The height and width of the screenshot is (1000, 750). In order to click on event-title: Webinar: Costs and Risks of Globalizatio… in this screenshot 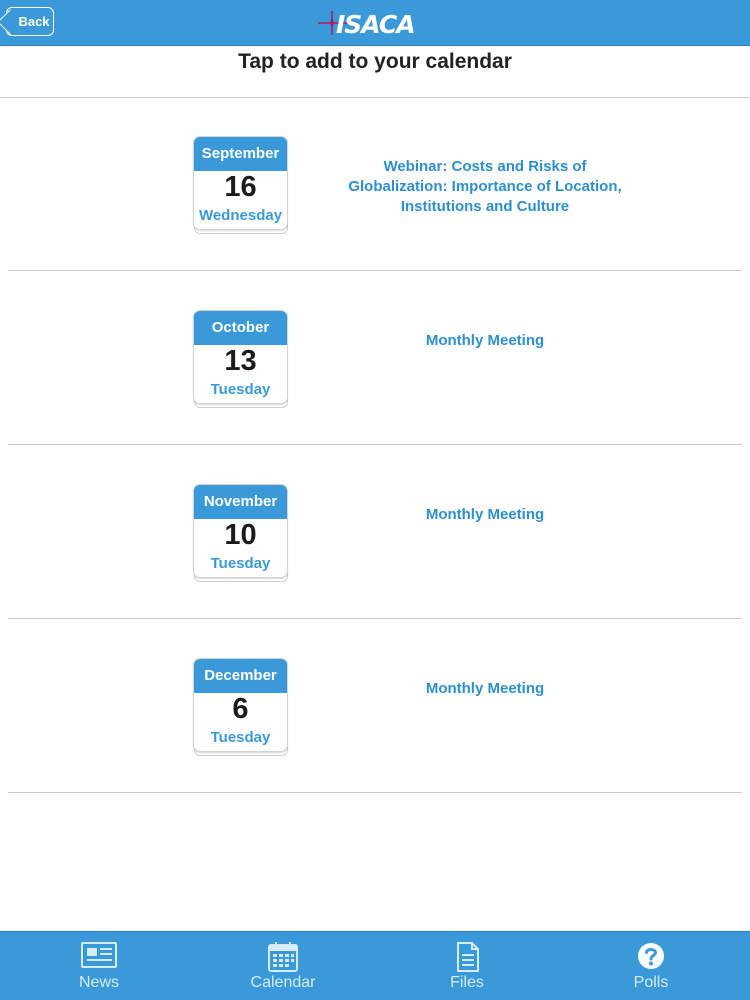, I will do `click(485, 187)`.